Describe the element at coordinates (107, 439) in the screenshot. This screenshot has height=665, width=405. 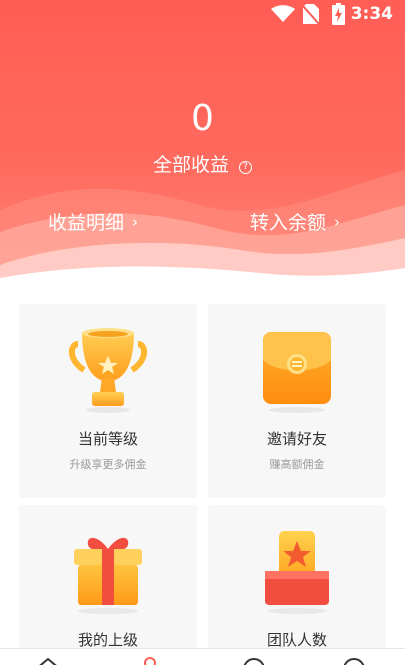
I see `card-title: 当前等级` at that location.